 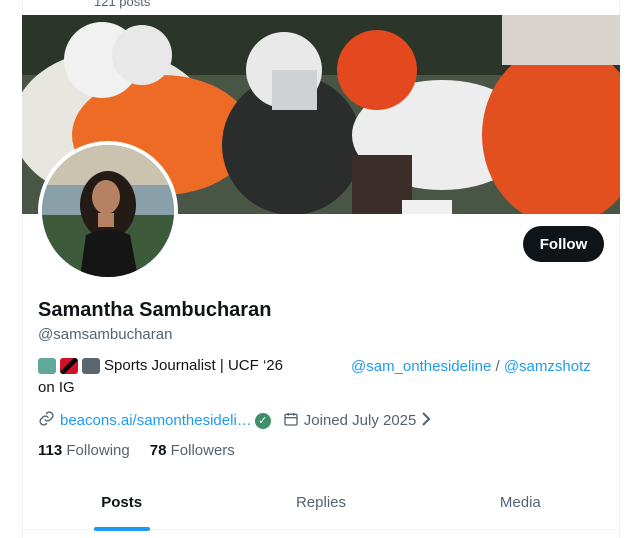 I want to click on active-tab-indicator, so click(x=121, y=529).